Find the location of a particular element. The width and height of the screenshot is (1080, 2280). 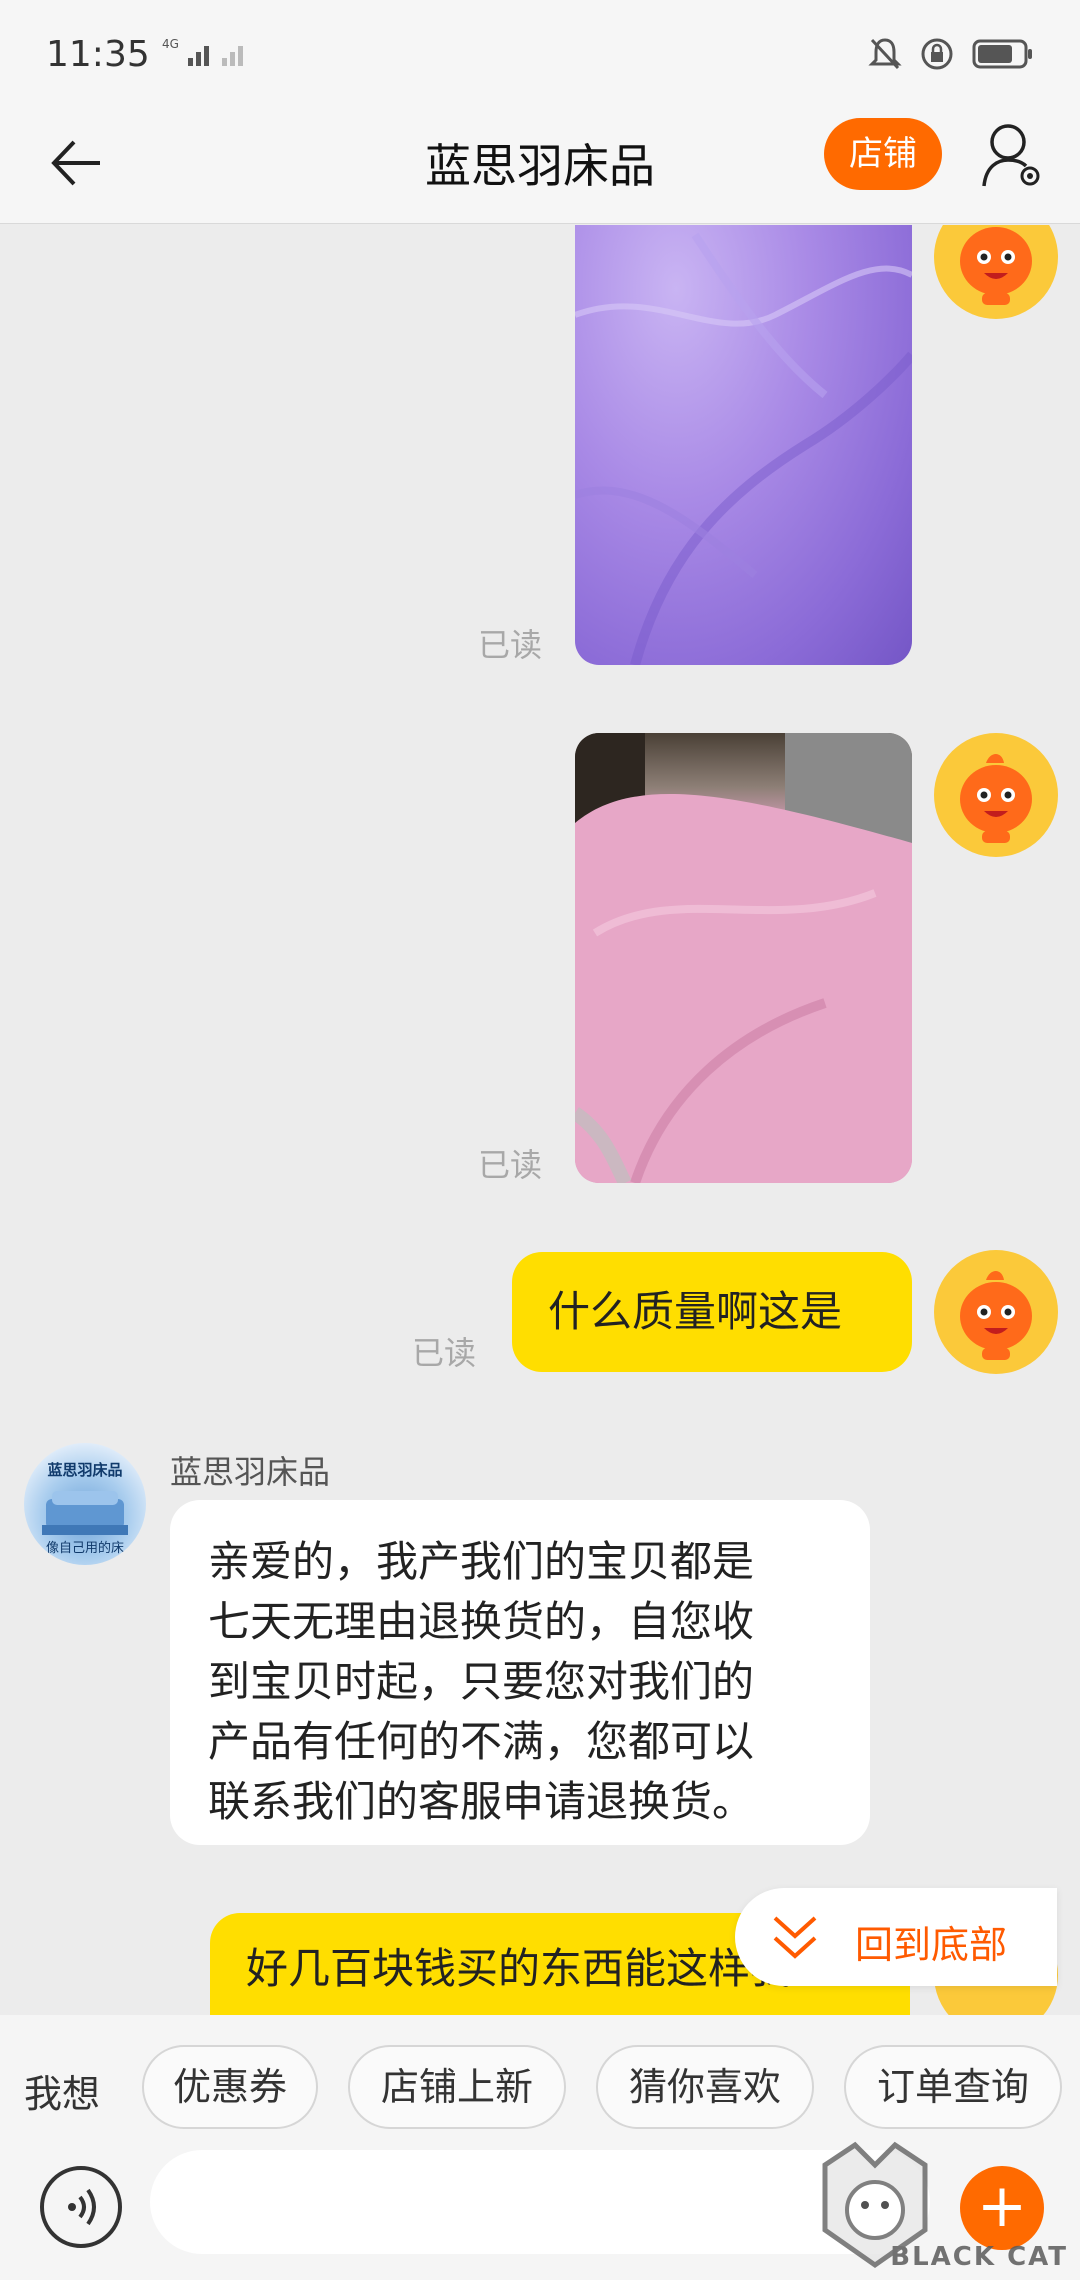

shop-button: 店铺 is located at coordinates (883, 154).